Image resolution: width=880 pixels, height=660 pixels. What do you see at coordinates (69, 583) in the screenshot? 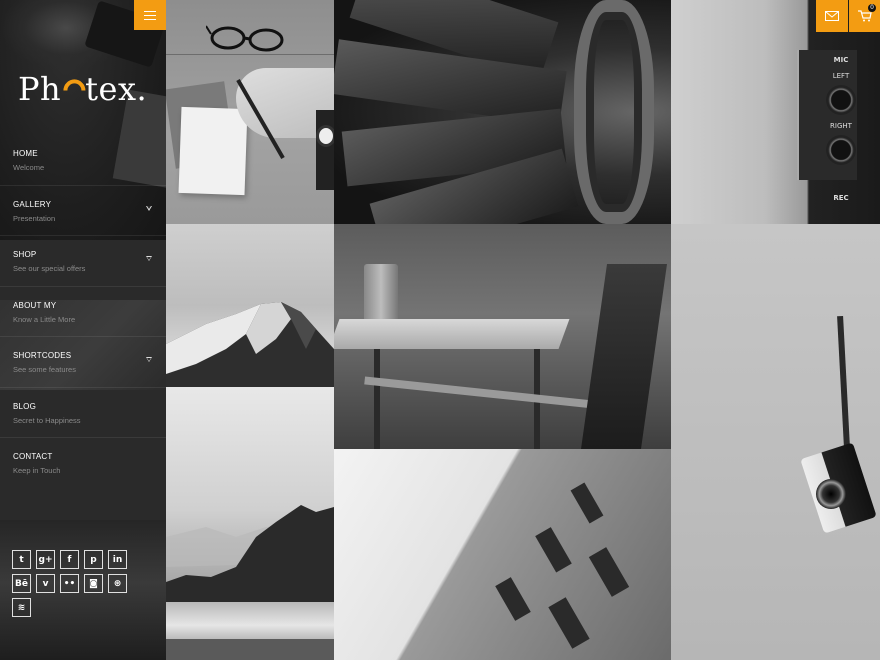
I see `flickr-icon: ••` at bounding box center [69, 583].